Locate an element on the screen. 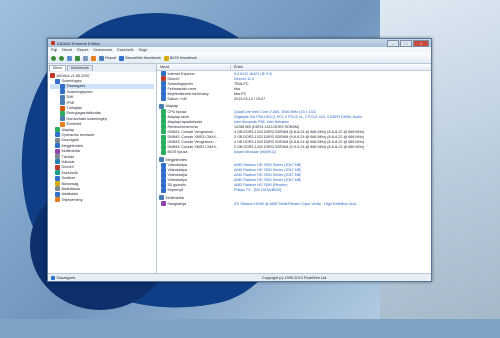 The image size is (500, 338). menu-item: Nézet is located at coordinates (67, 50).